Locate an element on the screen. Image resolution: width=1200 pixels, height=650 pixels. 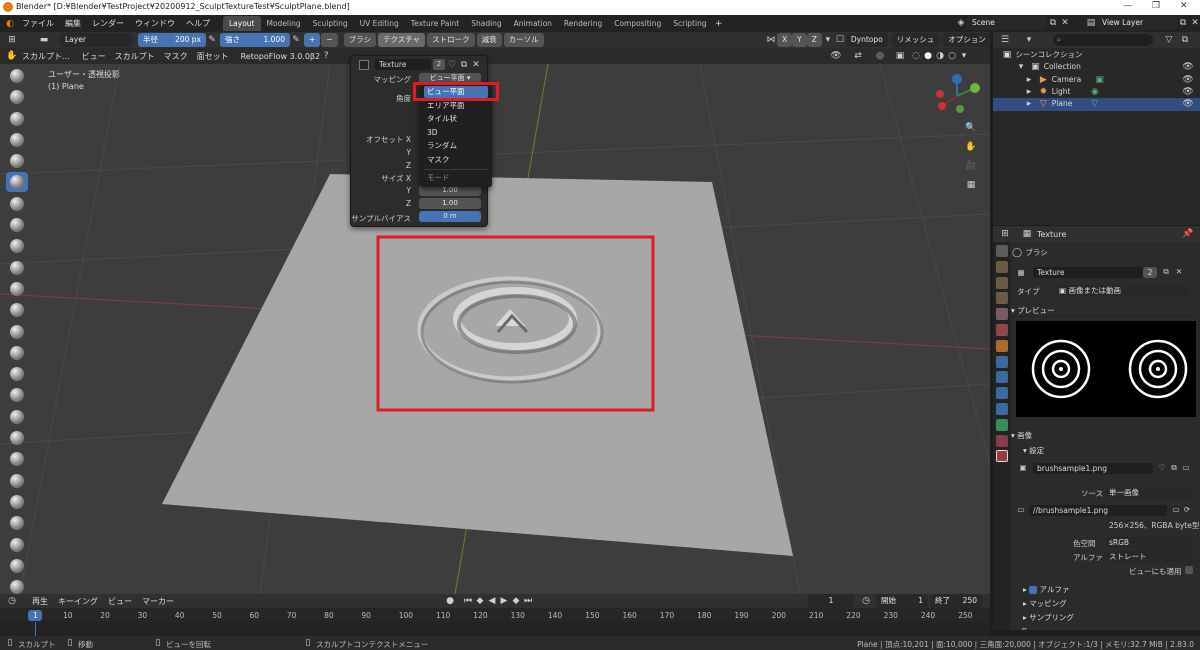
colorspace-select: sRGB is located at coordinates (1149, 542).